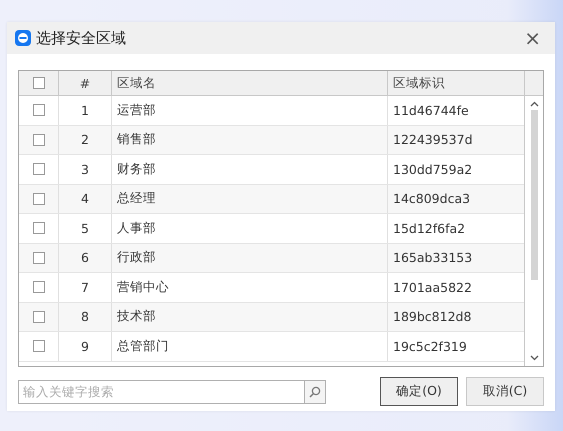 This screenshot has height=431, width=563. What do you see at coordinates (85, 83) in the screenshot?
I see `column-header: #` at bounding box center [85, 83].